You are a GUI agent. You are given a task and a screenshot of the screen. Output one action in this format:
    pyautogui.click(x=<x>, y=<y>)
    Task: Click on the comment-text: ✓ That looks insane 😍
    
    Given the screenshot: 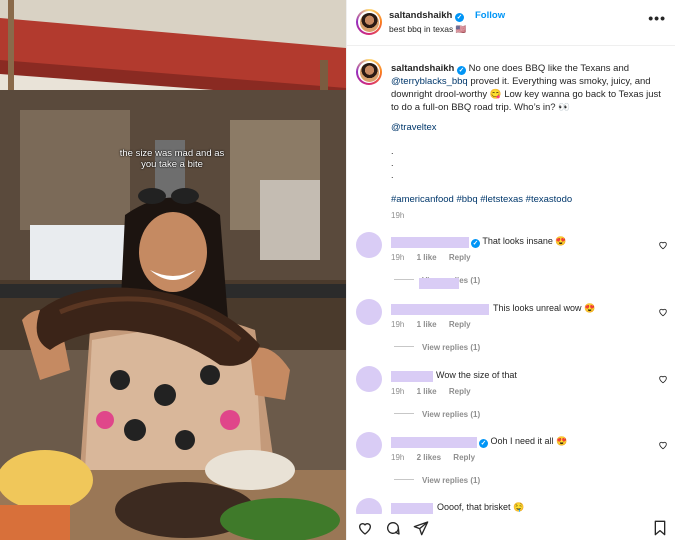 What is the action you would take?
    pyautogui.click(x=519, y=242)
    